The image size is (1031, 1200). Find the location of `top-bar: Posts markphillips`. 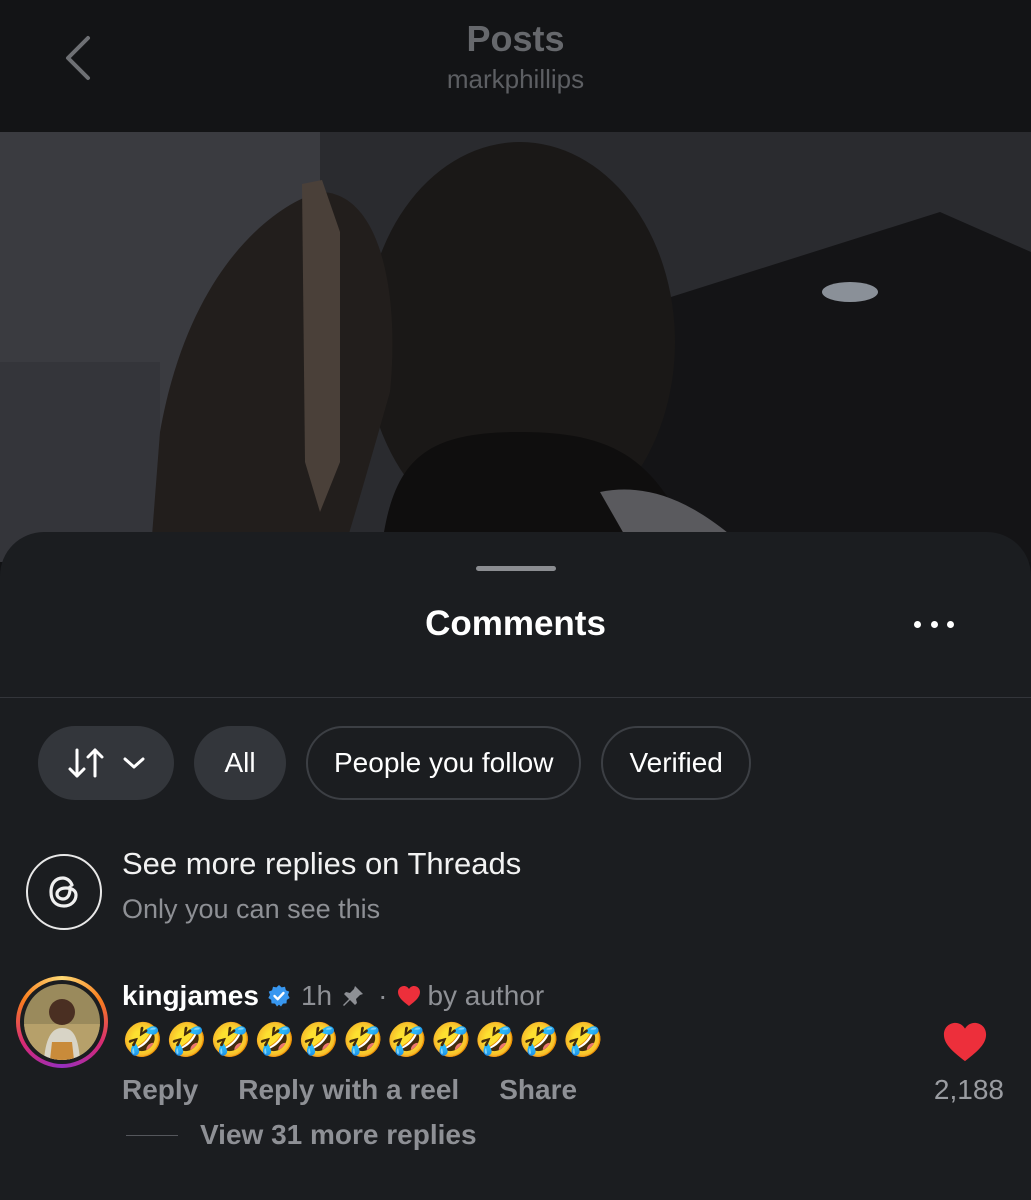

top-bar: Posts markphillips is located at coordinates (515, 66).